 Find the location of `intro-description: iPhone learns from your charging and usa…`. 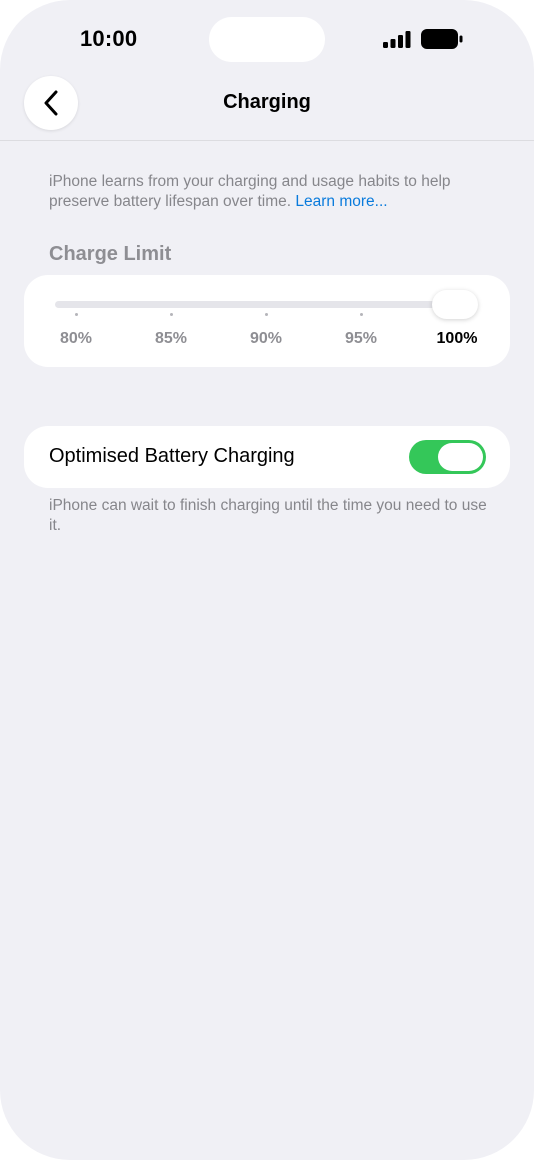

intro-description: iPhone learns from your charging and usa… is located at coordinates (274, 192).